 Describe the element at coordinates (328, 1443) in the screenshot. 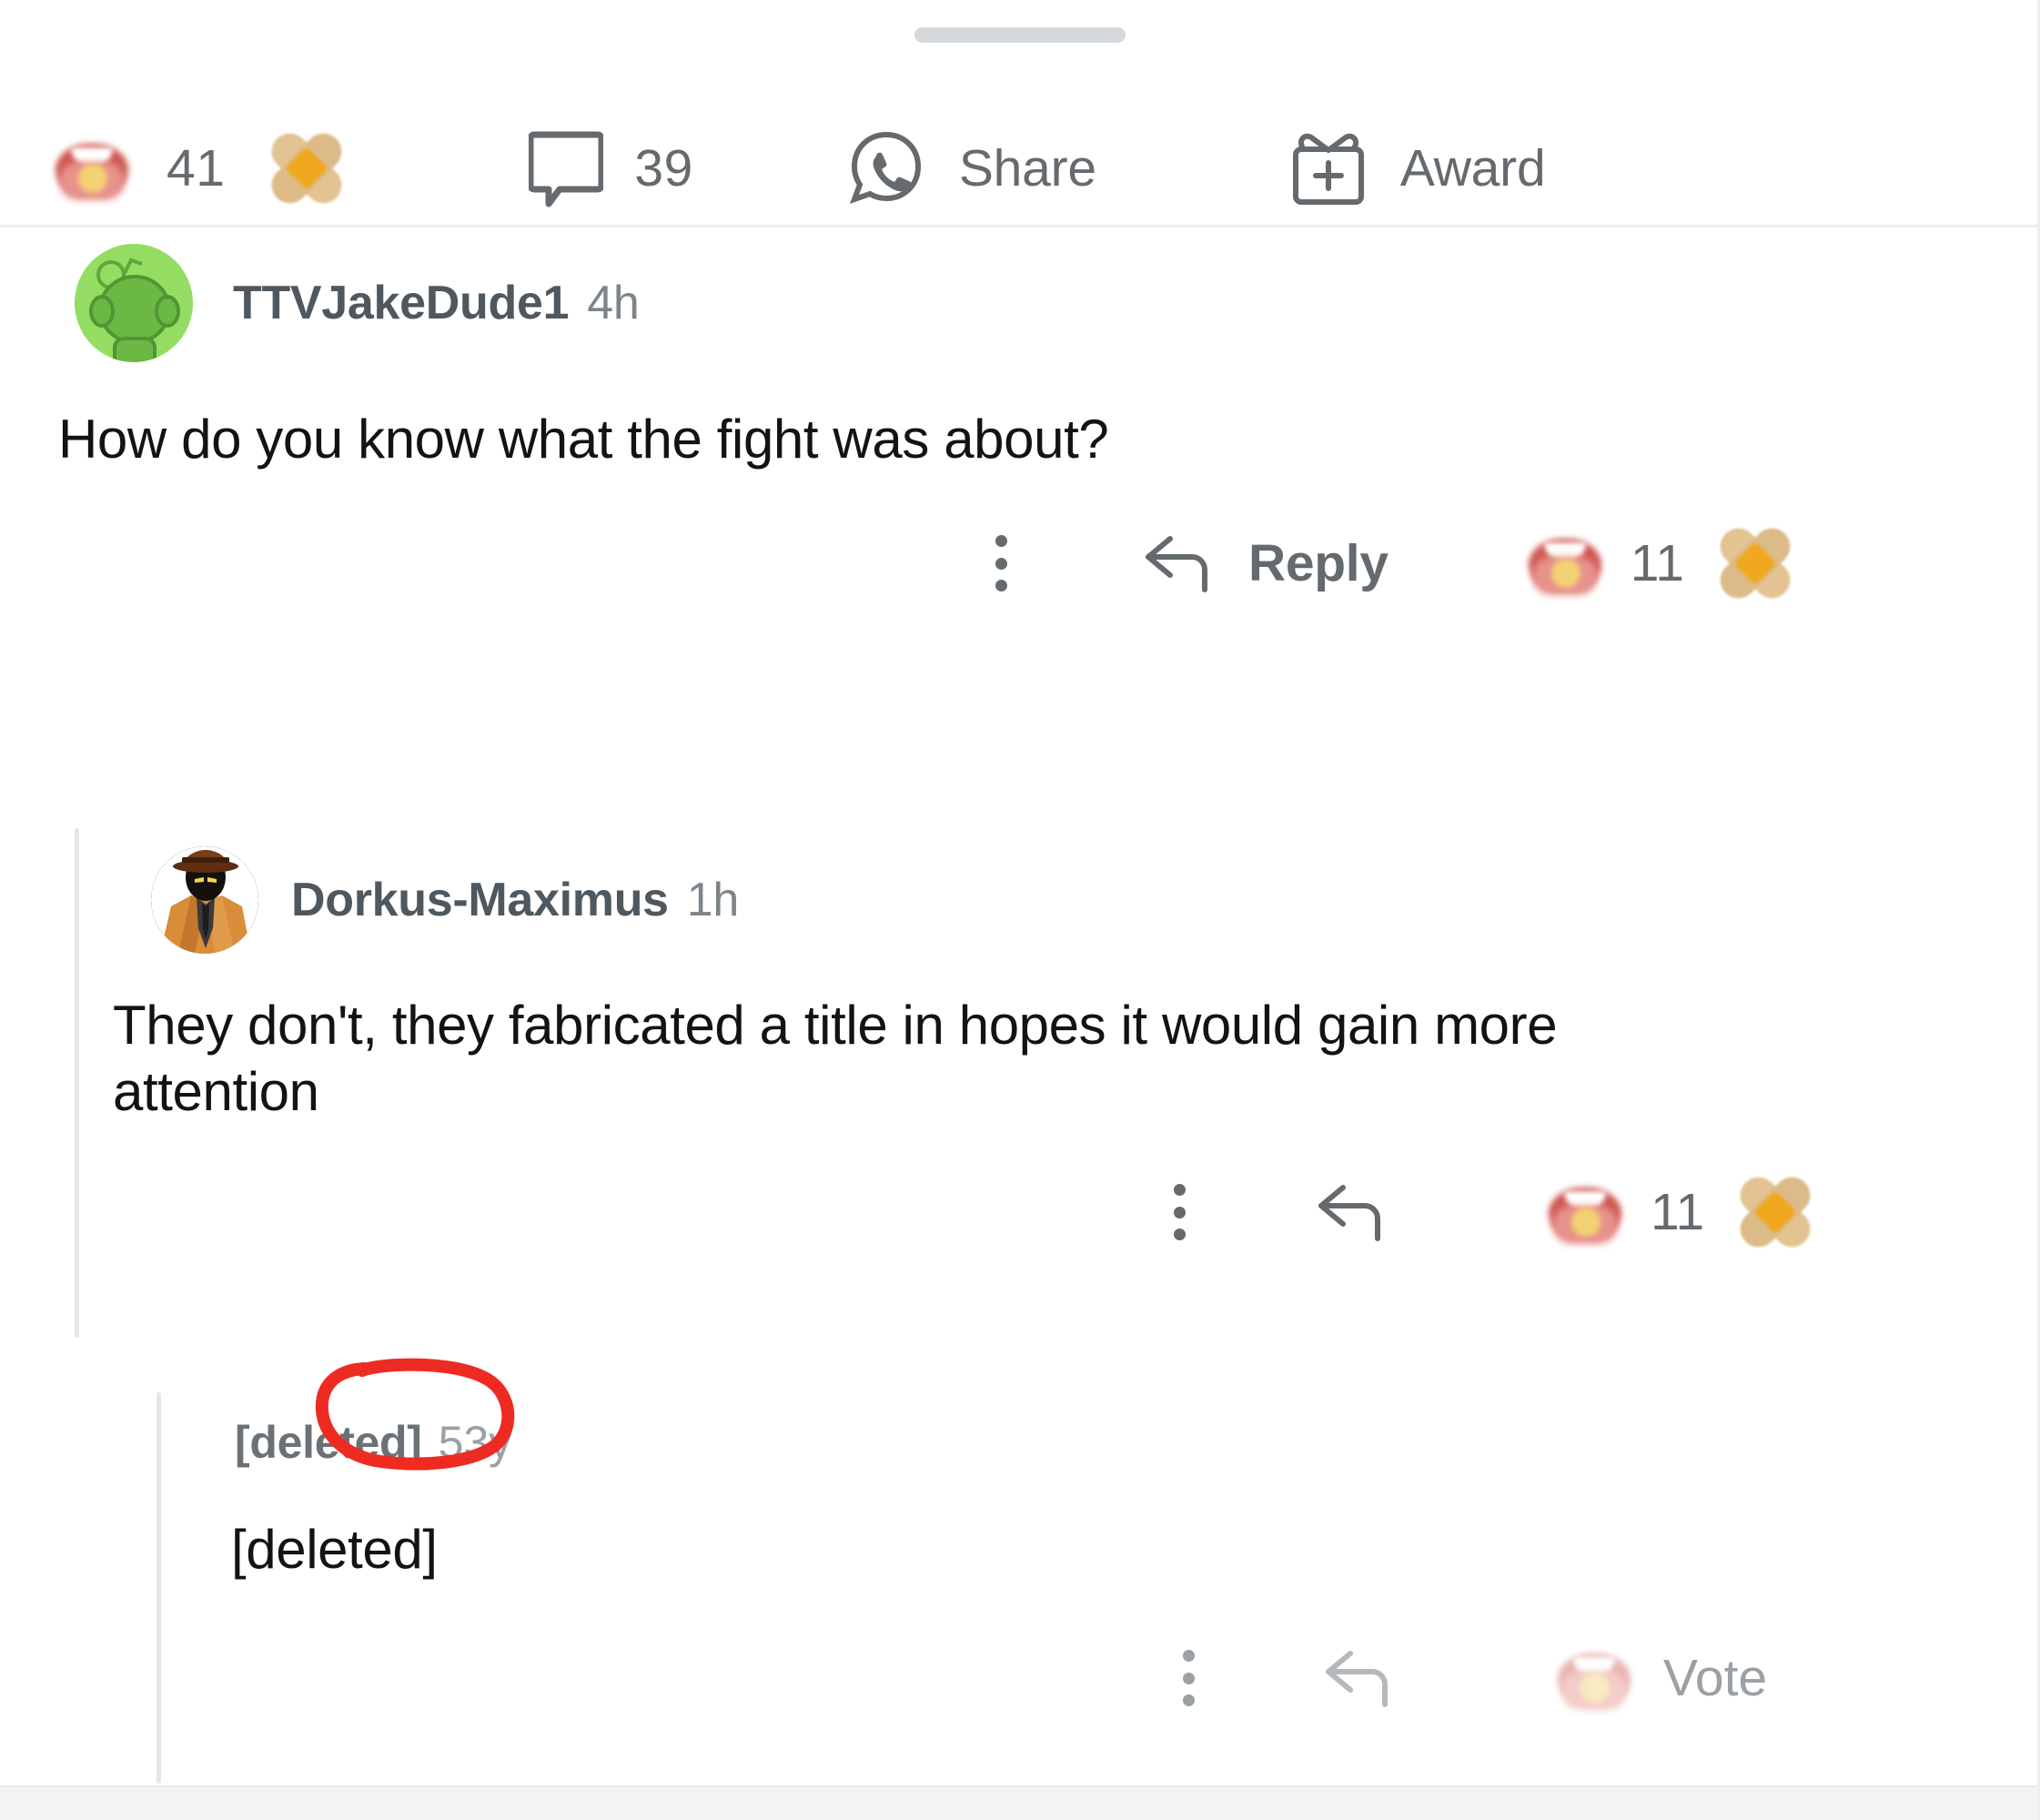

I see `deleted-username: [deleted]` at that location.